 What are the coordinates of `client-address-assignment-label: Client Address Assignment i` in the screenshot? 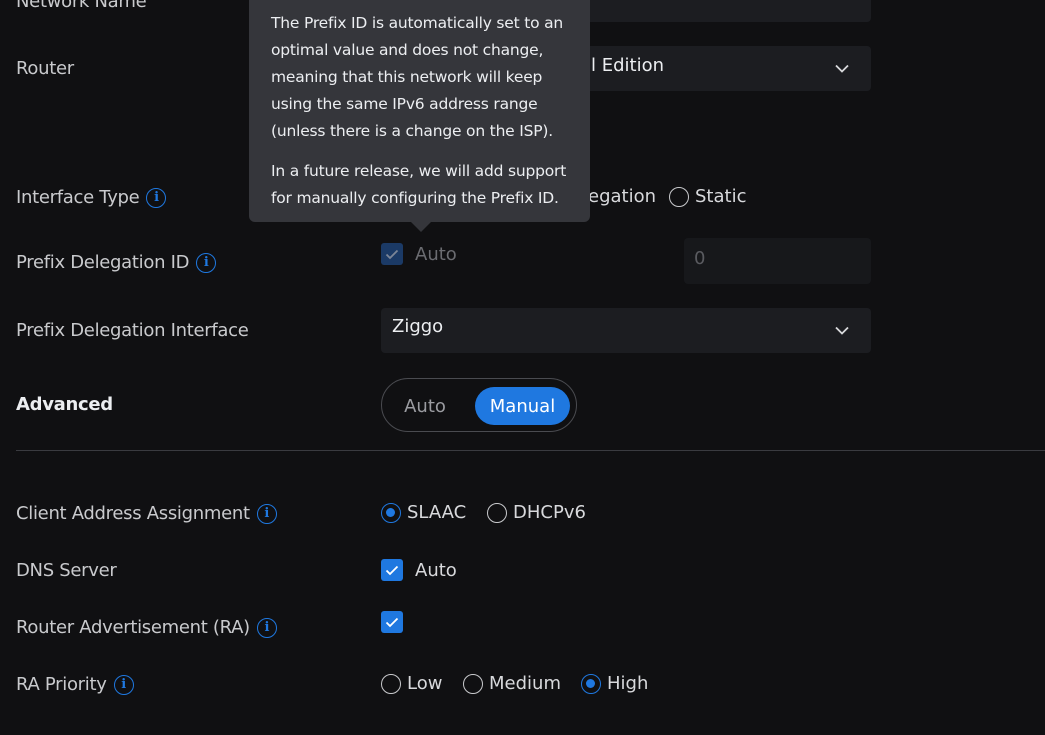 It's located at (146, 513).